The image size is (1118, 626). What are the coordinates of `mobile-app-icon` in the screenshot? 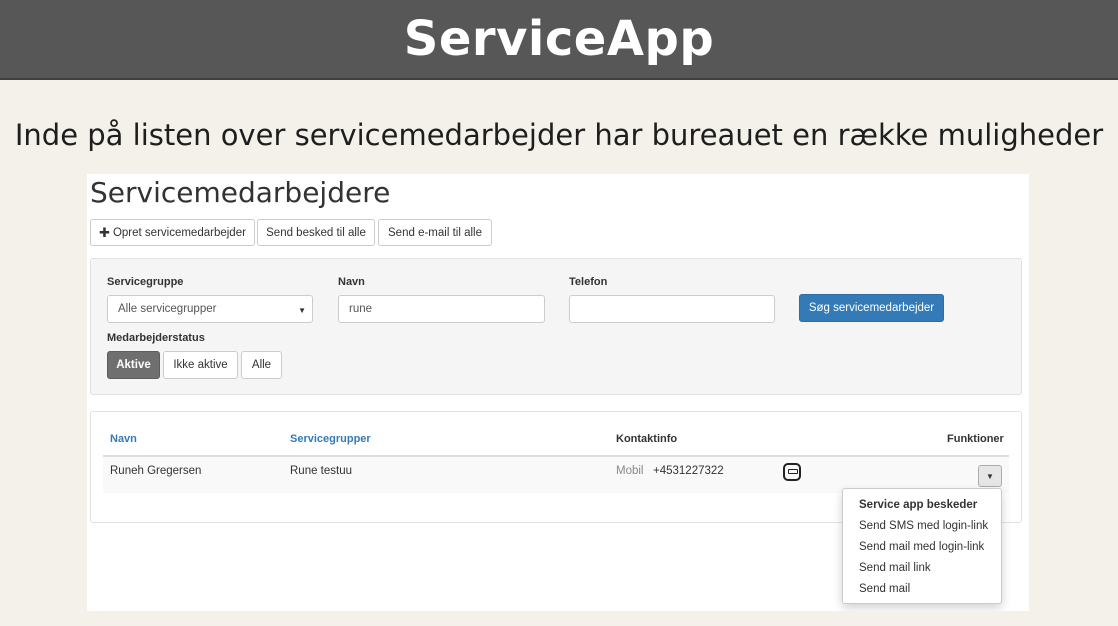 It's located at (792, 472).